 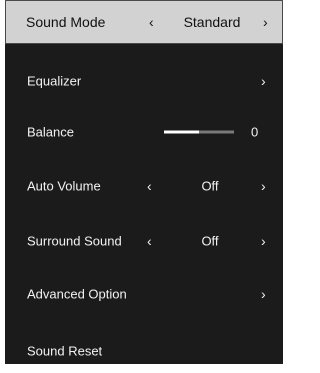 I want to click on auto-volume-value: Off, so click(x=210, y=186).